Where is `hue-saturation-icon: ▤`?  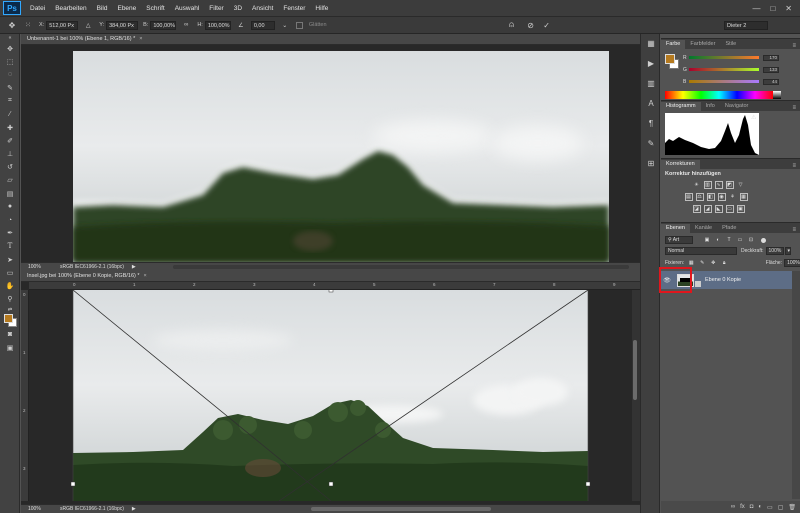
hue-saturation-icon: ▤ is located at coordinates (688, 197).